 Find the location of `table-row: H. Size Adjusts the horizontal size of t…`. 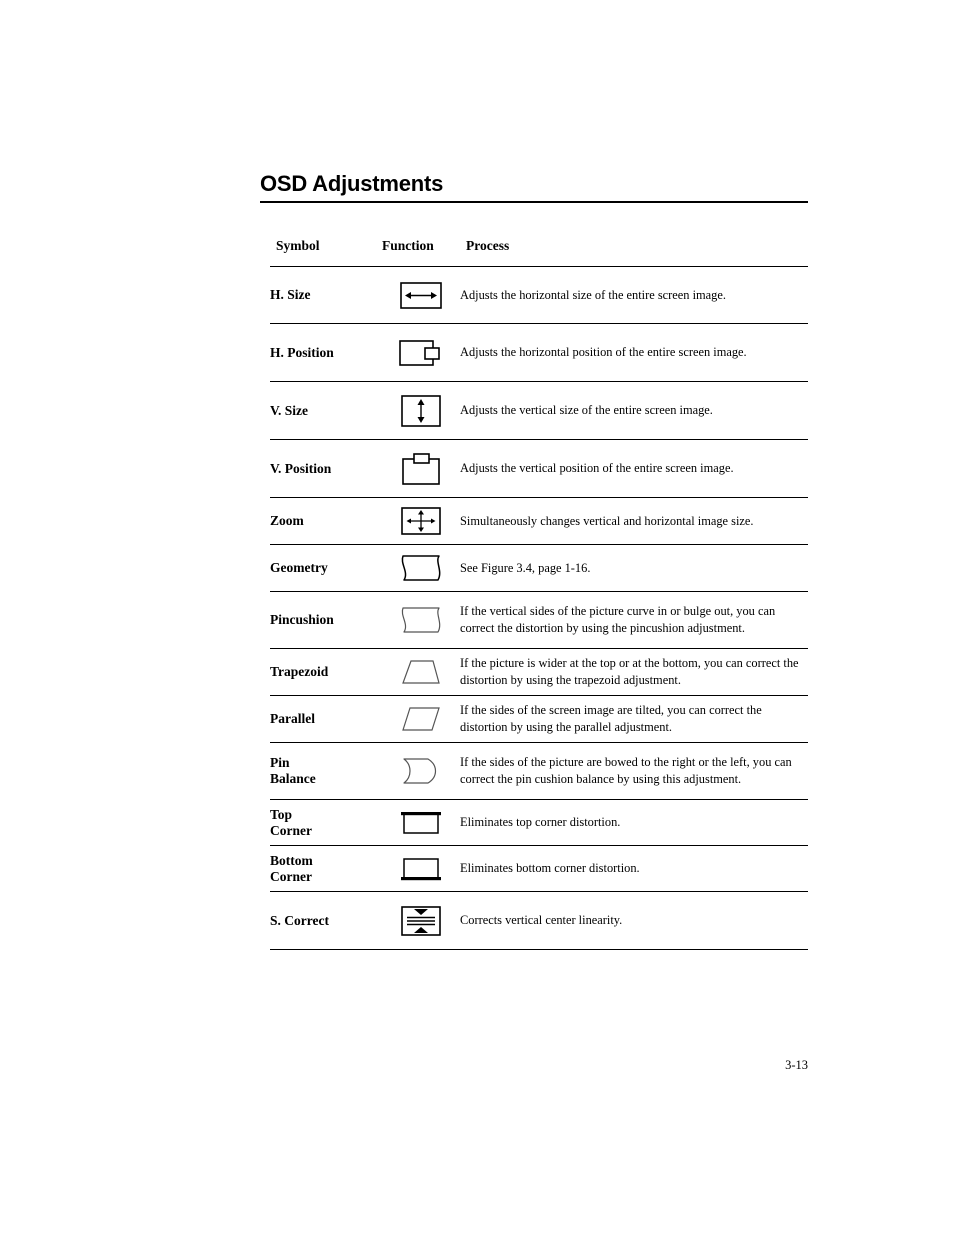

table-row: H. Size Adjusts the horizontal size of t… is located at coordinates (539, 295).